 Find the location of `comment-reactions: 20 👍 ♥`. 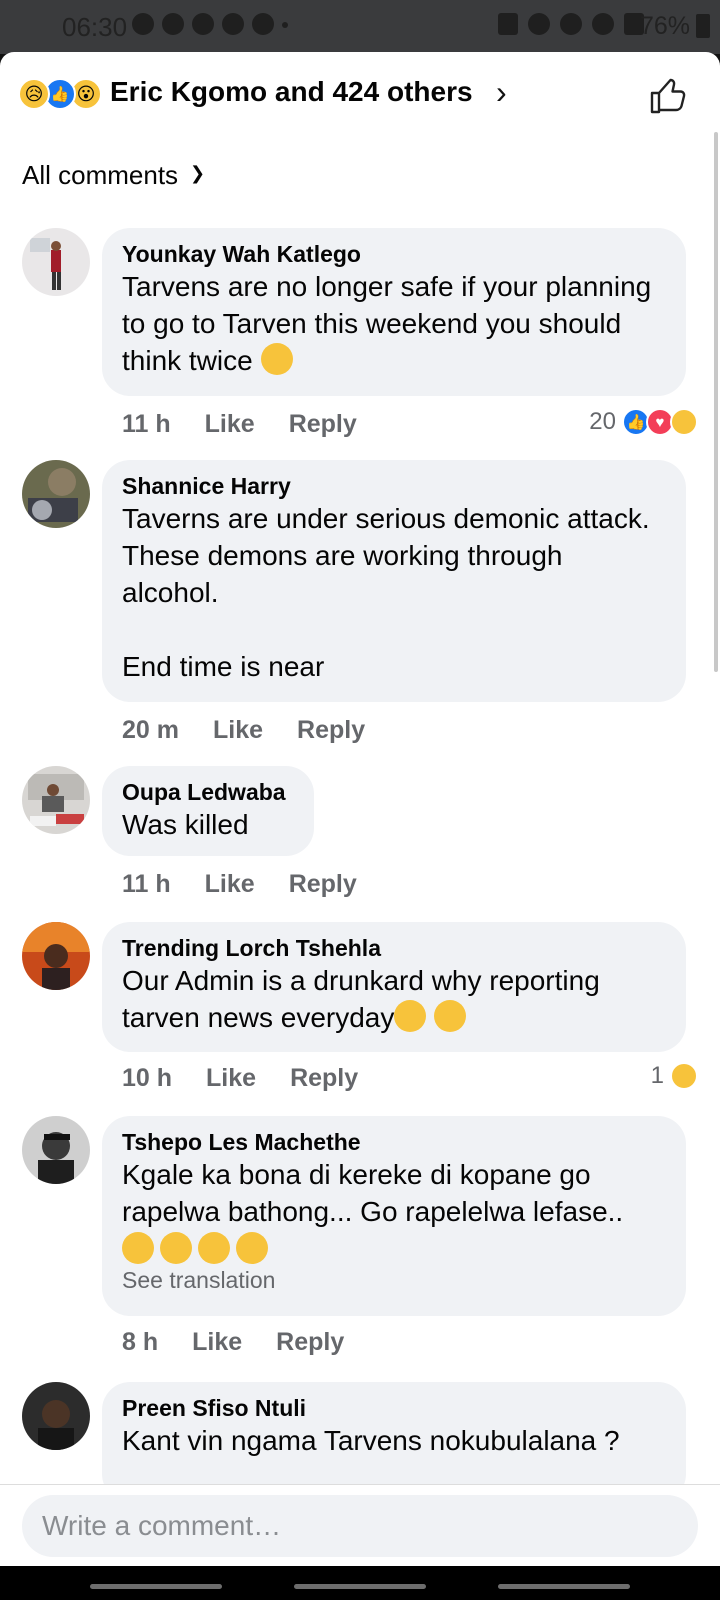

comment-reactions: 20 👍 ♥ is located at coordinates (643, 422).